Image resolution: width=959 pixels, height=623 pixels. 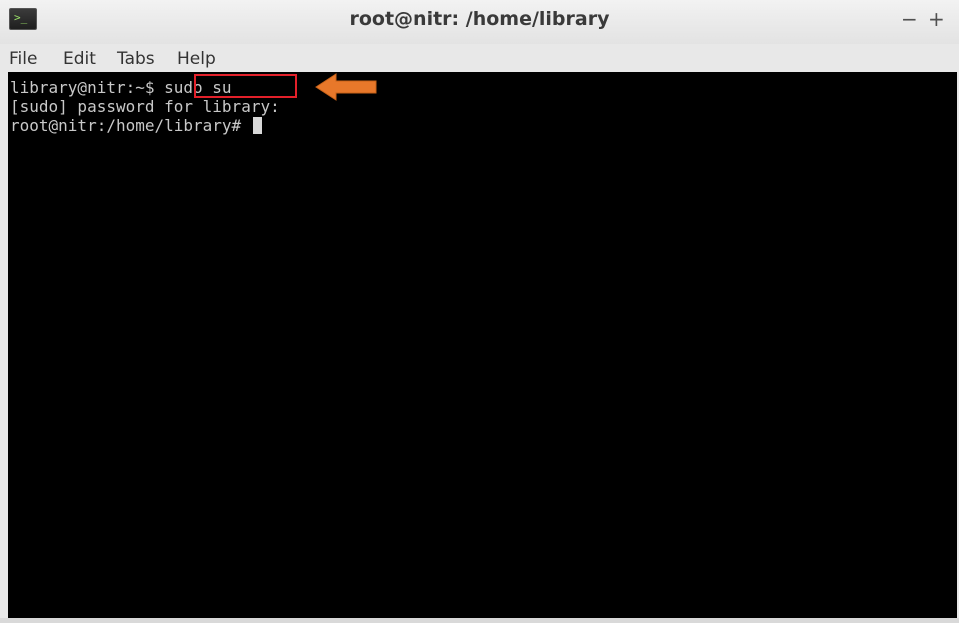 What do you see at coordinates (479, 58) in the screenshot?
I see `menu-bar: File Edit Tabs Help` at bounding box center [479, 58].